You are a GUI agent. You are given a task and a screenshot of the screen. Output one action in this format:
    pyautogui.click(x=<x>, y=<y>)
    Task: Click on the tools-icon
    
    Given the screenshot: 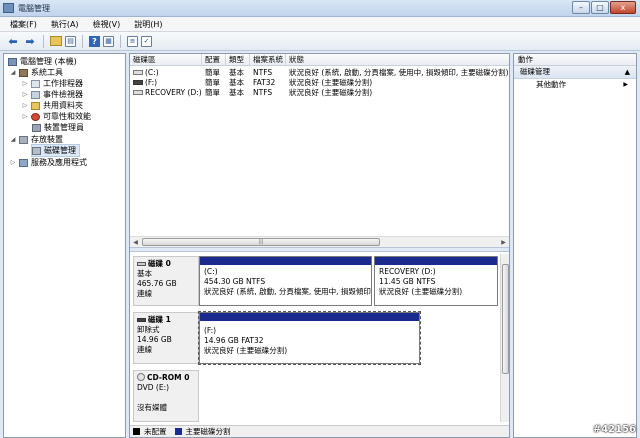 What is the action you would take?
    pyautogui.click(x=23, y=72)
    